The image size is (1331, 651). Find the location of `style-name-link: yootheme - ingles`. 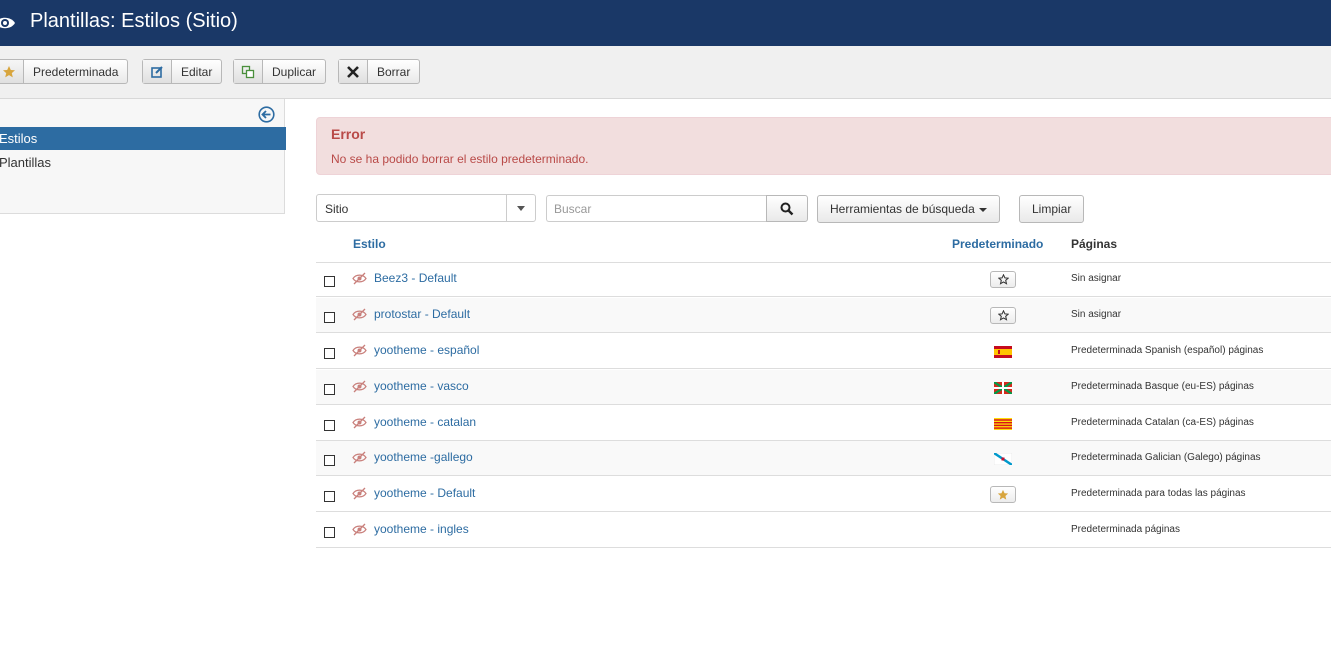

style-name-link: yootheme - ingles is located at coordinates (421, 529).